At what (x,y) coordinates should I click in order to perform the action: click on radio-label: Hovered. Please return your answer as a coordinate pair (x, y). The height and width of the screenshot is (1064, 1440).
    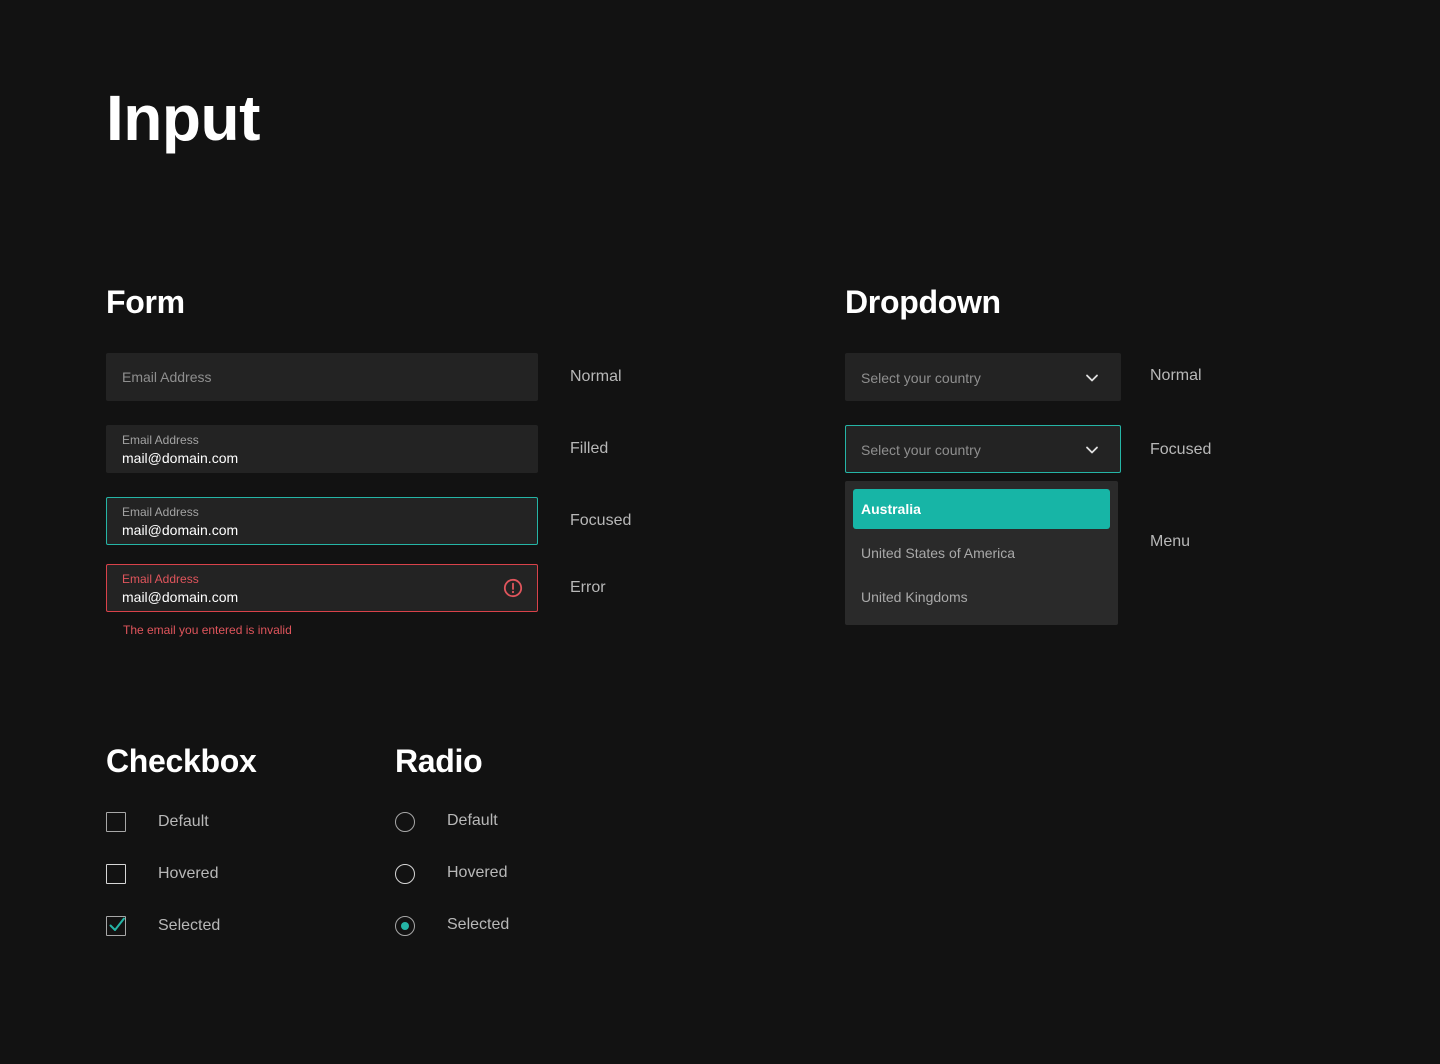
    Looking at the image, I should click on (477, 872).